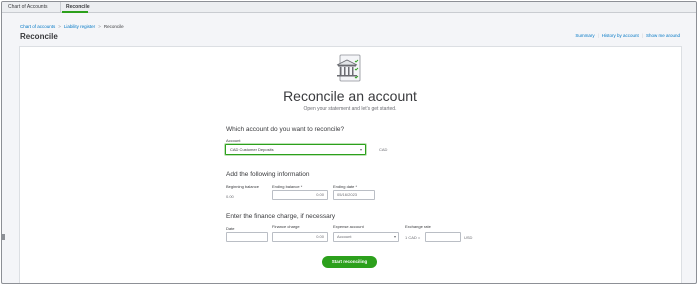 This screenshot has height=286, width=700. I want to click on expense-account-placeholder: Account, so click(344, 236).